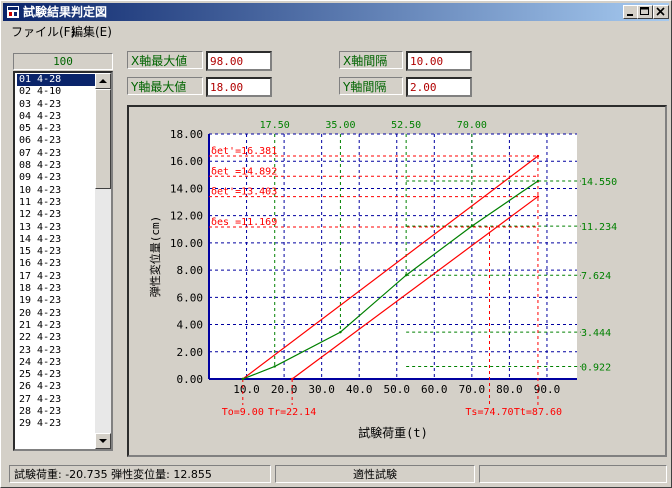  I want to click on x-tick-label: 50.0, so click(397, 389).